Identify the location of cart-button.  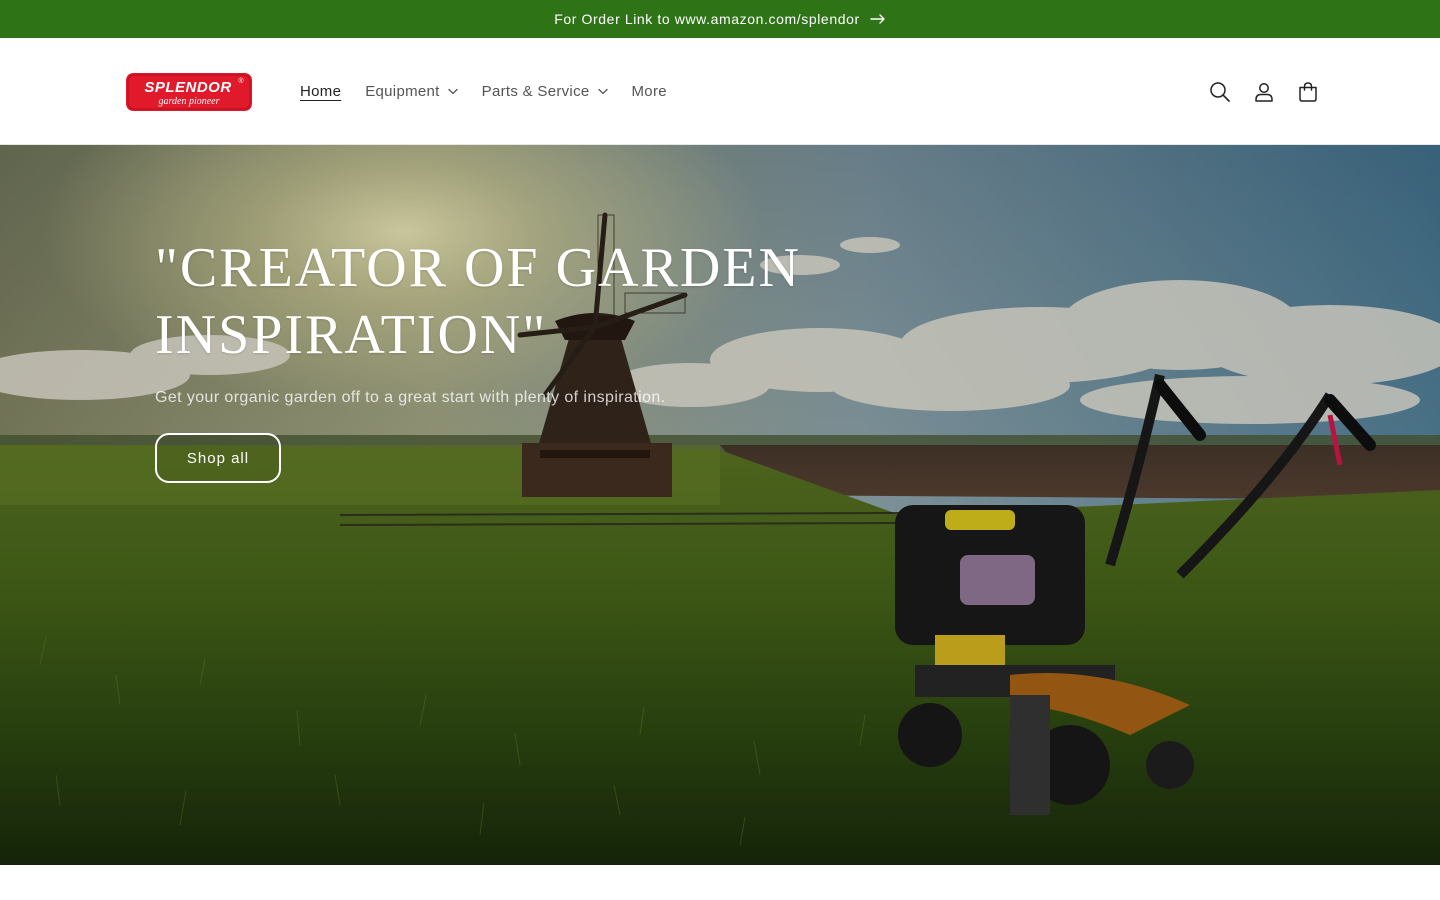
(1308, 92).